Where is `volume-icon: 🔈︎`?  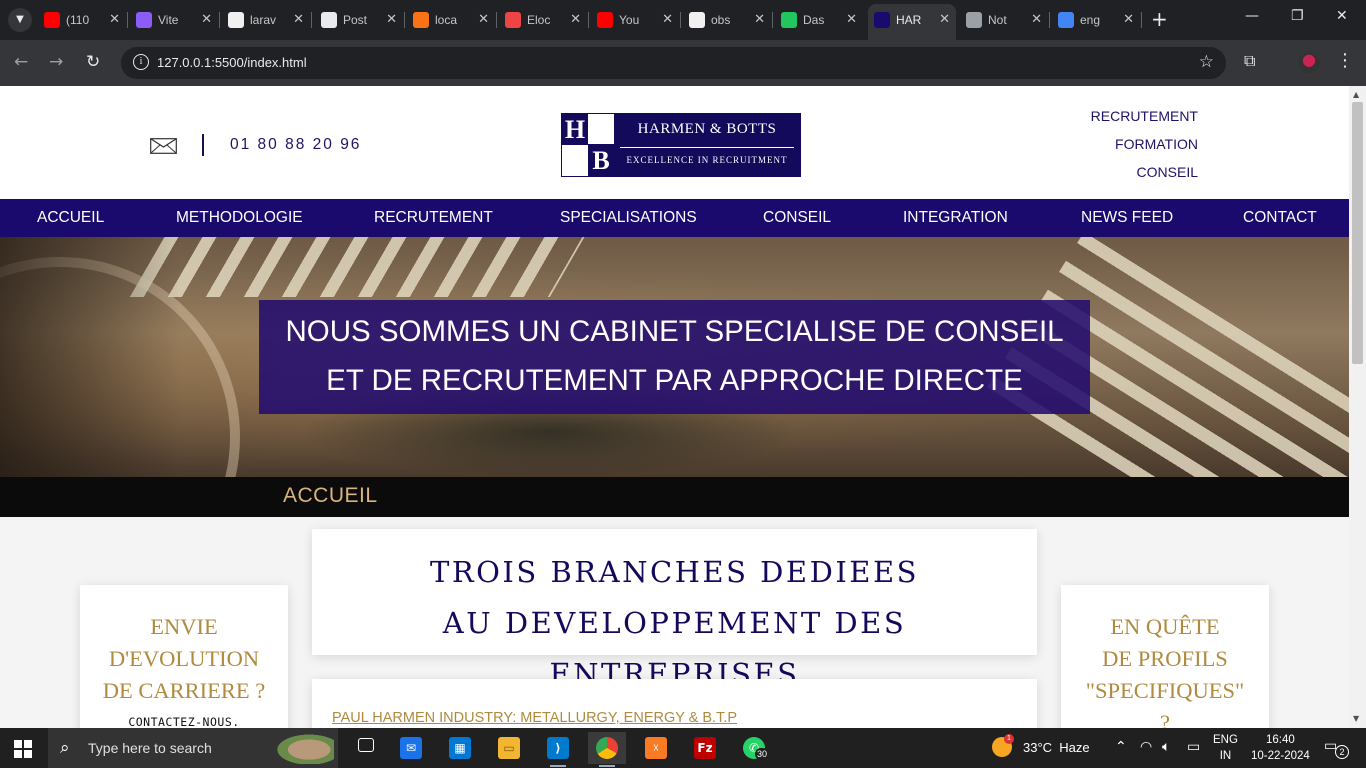 volume-icon: 🔈︎ is located at coordinates (1166, 747).